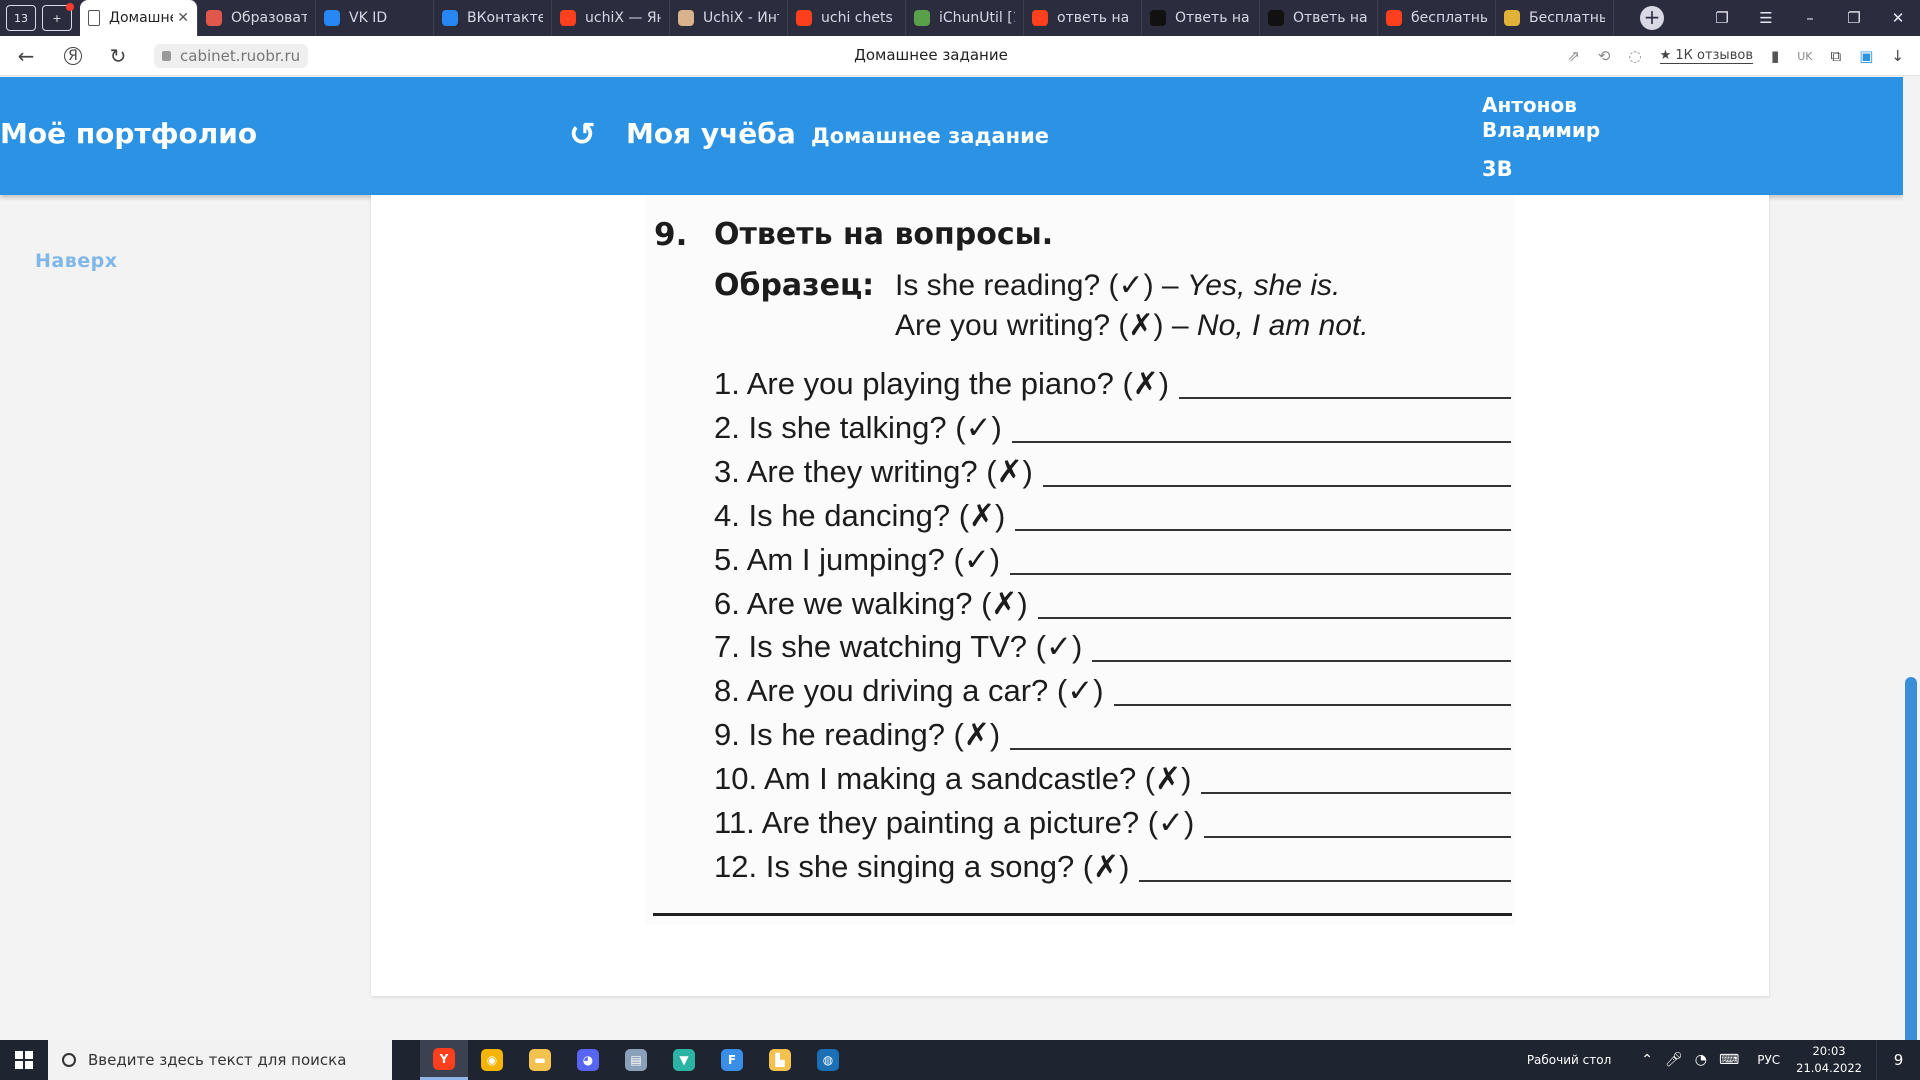 The width and height of the screenshot is (1920, 1080). Describe the element at coordinates (1497, 169) in the screenshot. I see `class-label: 3В` at that location.